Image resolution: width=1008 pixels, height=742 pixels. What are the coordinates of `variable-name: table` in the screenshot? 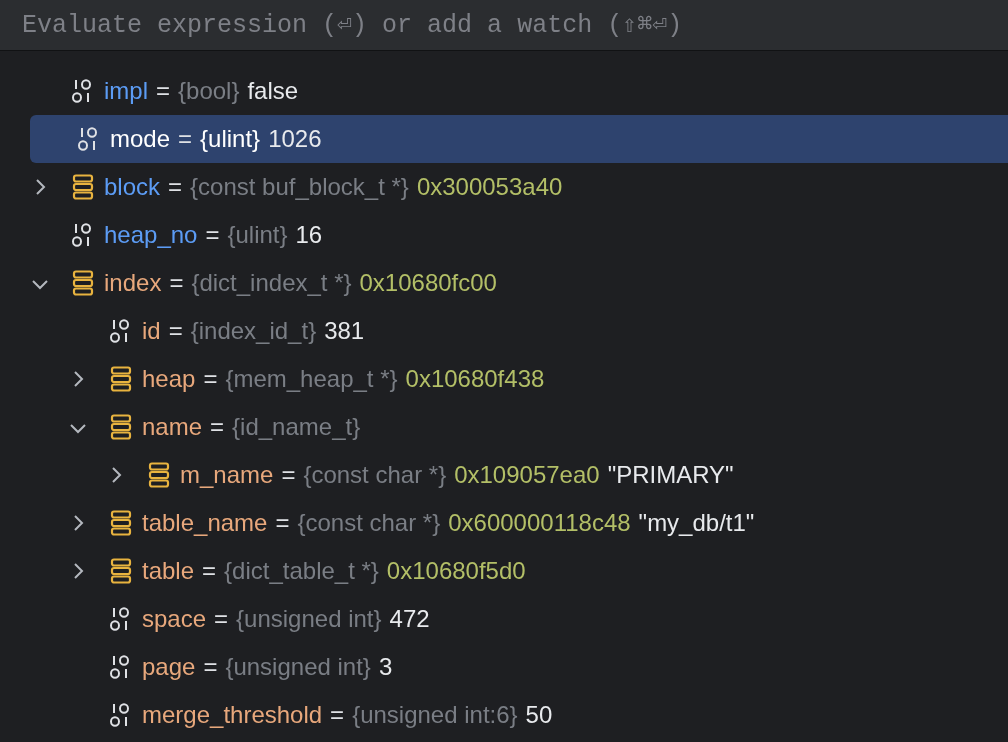 It's located at (168, 571).